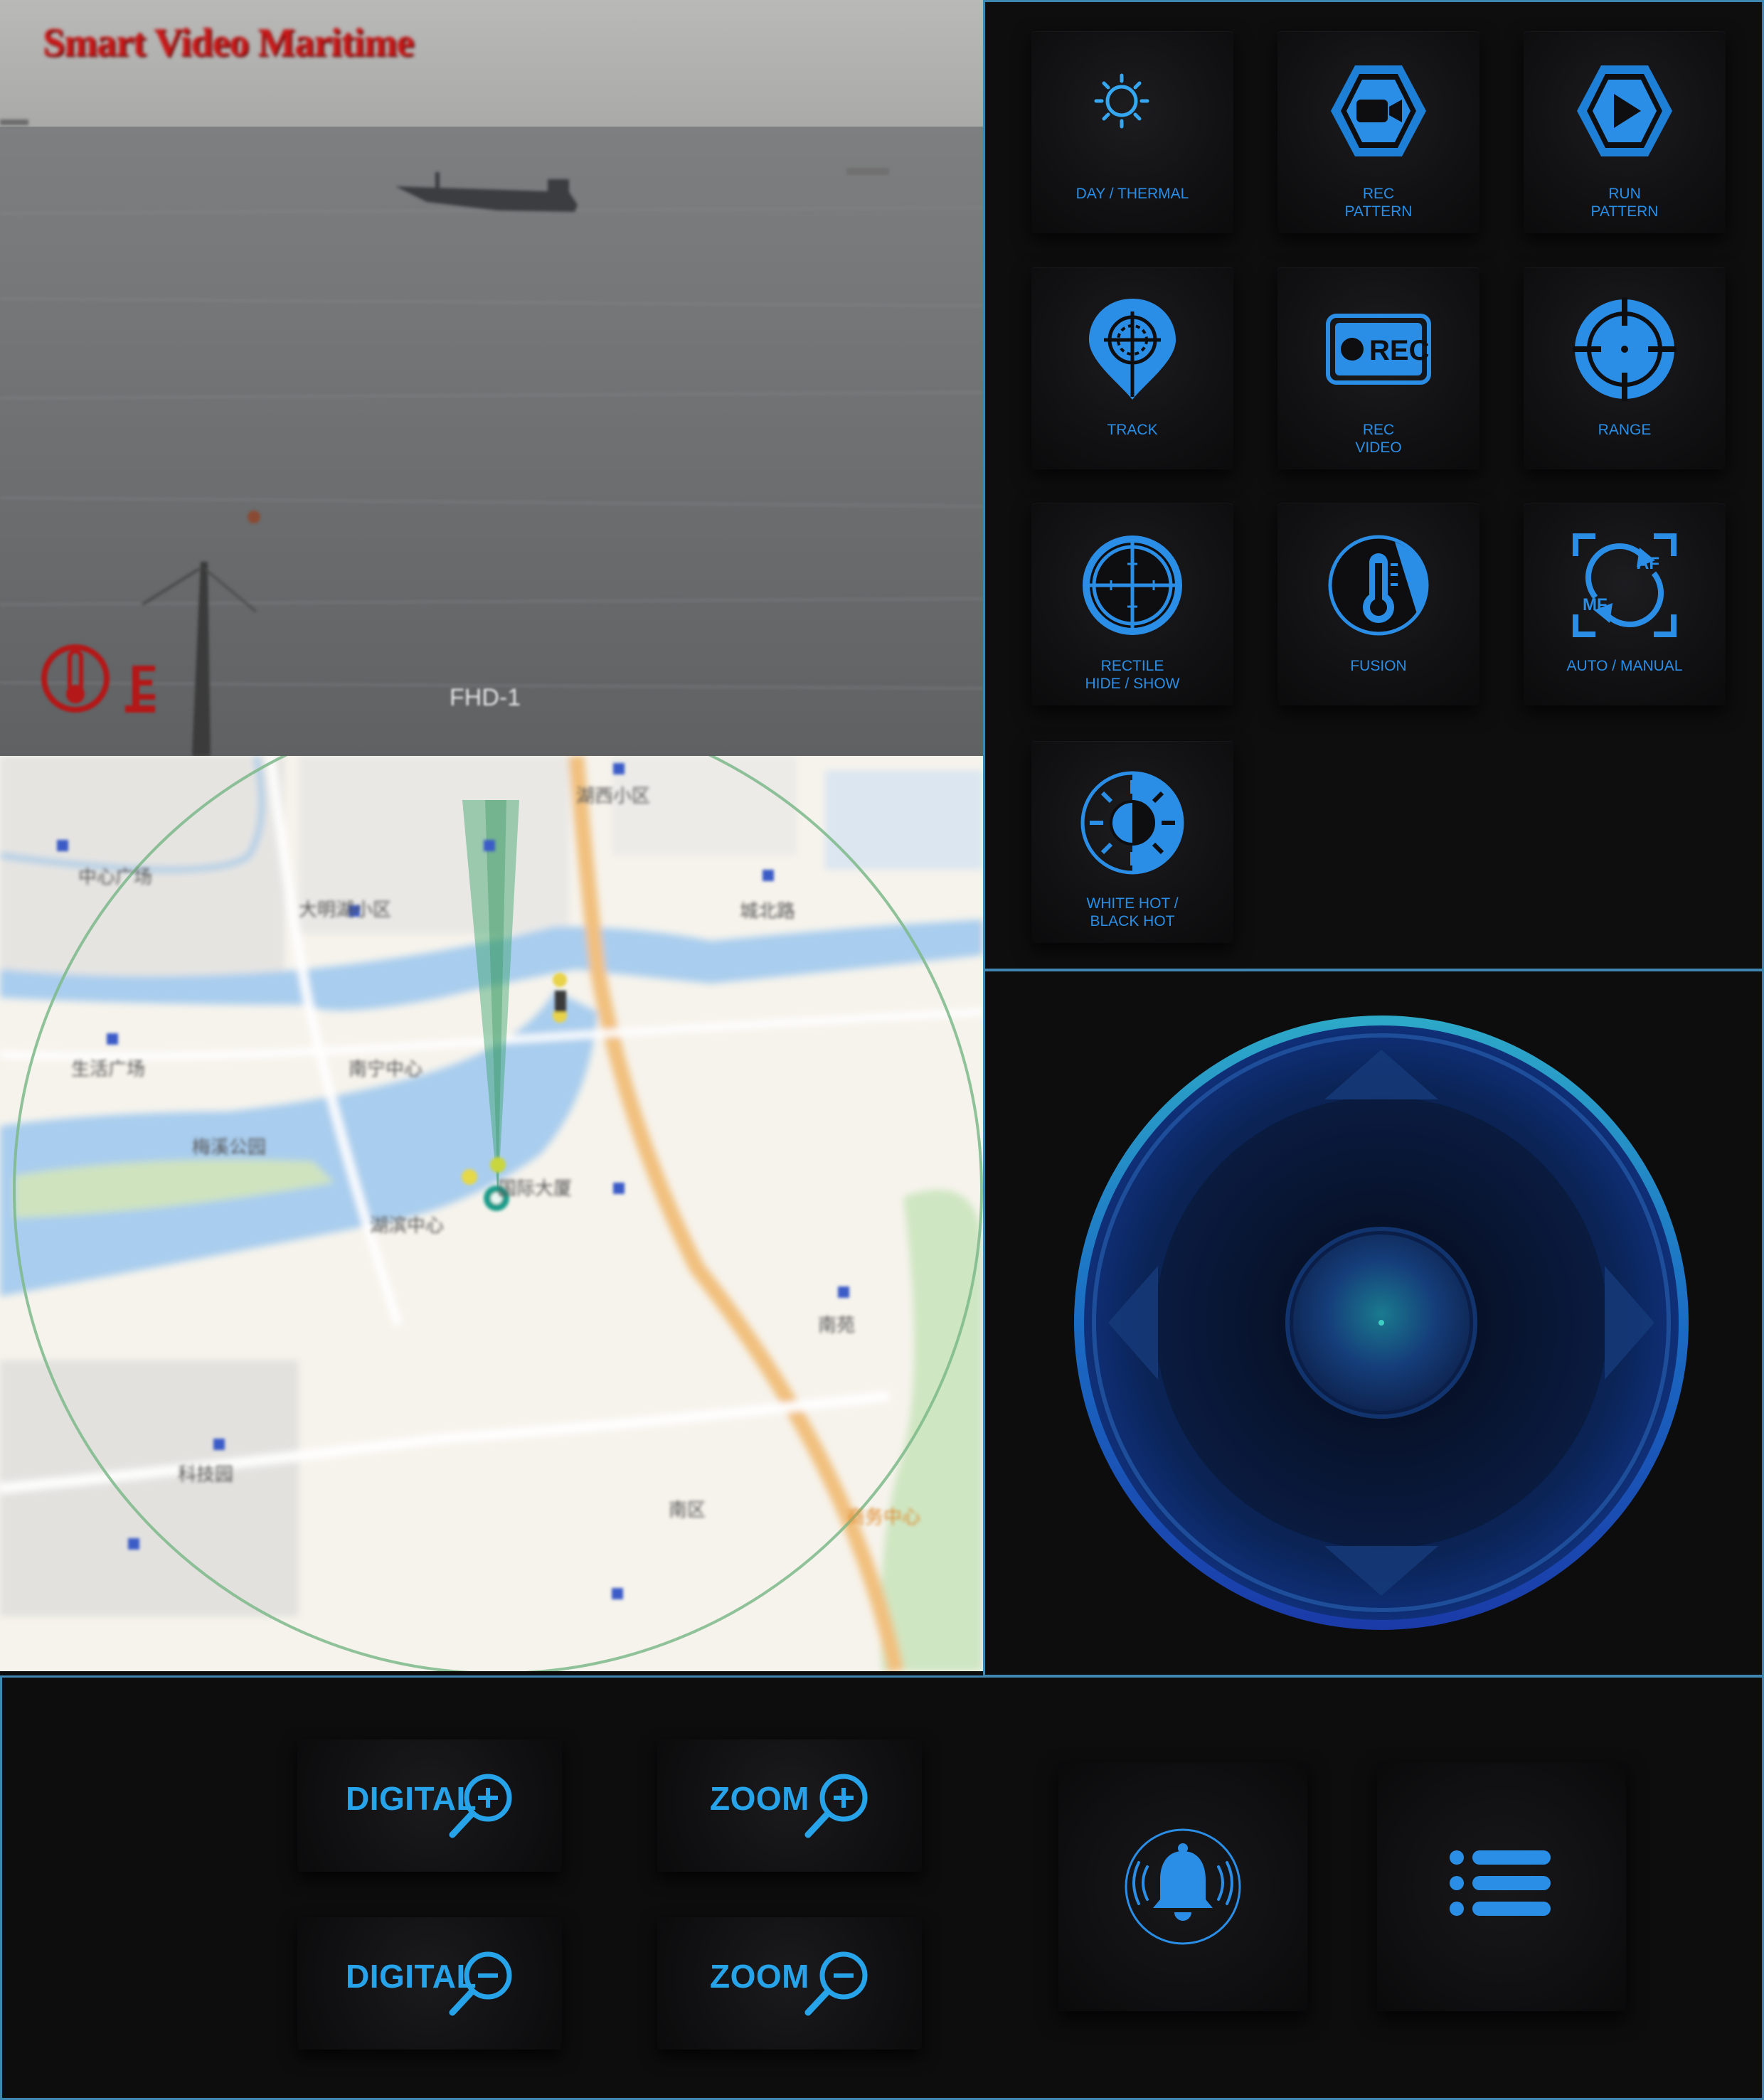  What do you see at coordinates (1625, 585) in the screenshot?
I see `af-mf-icon: AF MF` at bounding box center [1625, 585].